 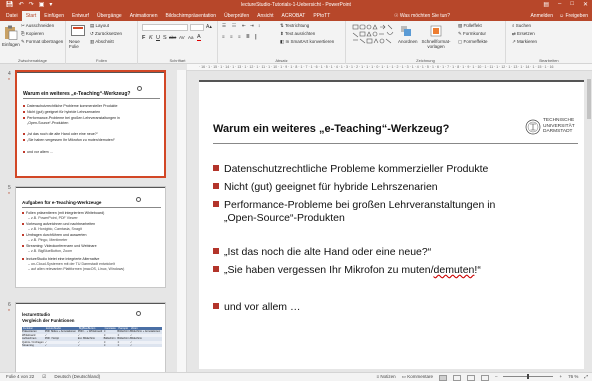 I want to click on vertical-scrollbar, so click(x=589, y=221).